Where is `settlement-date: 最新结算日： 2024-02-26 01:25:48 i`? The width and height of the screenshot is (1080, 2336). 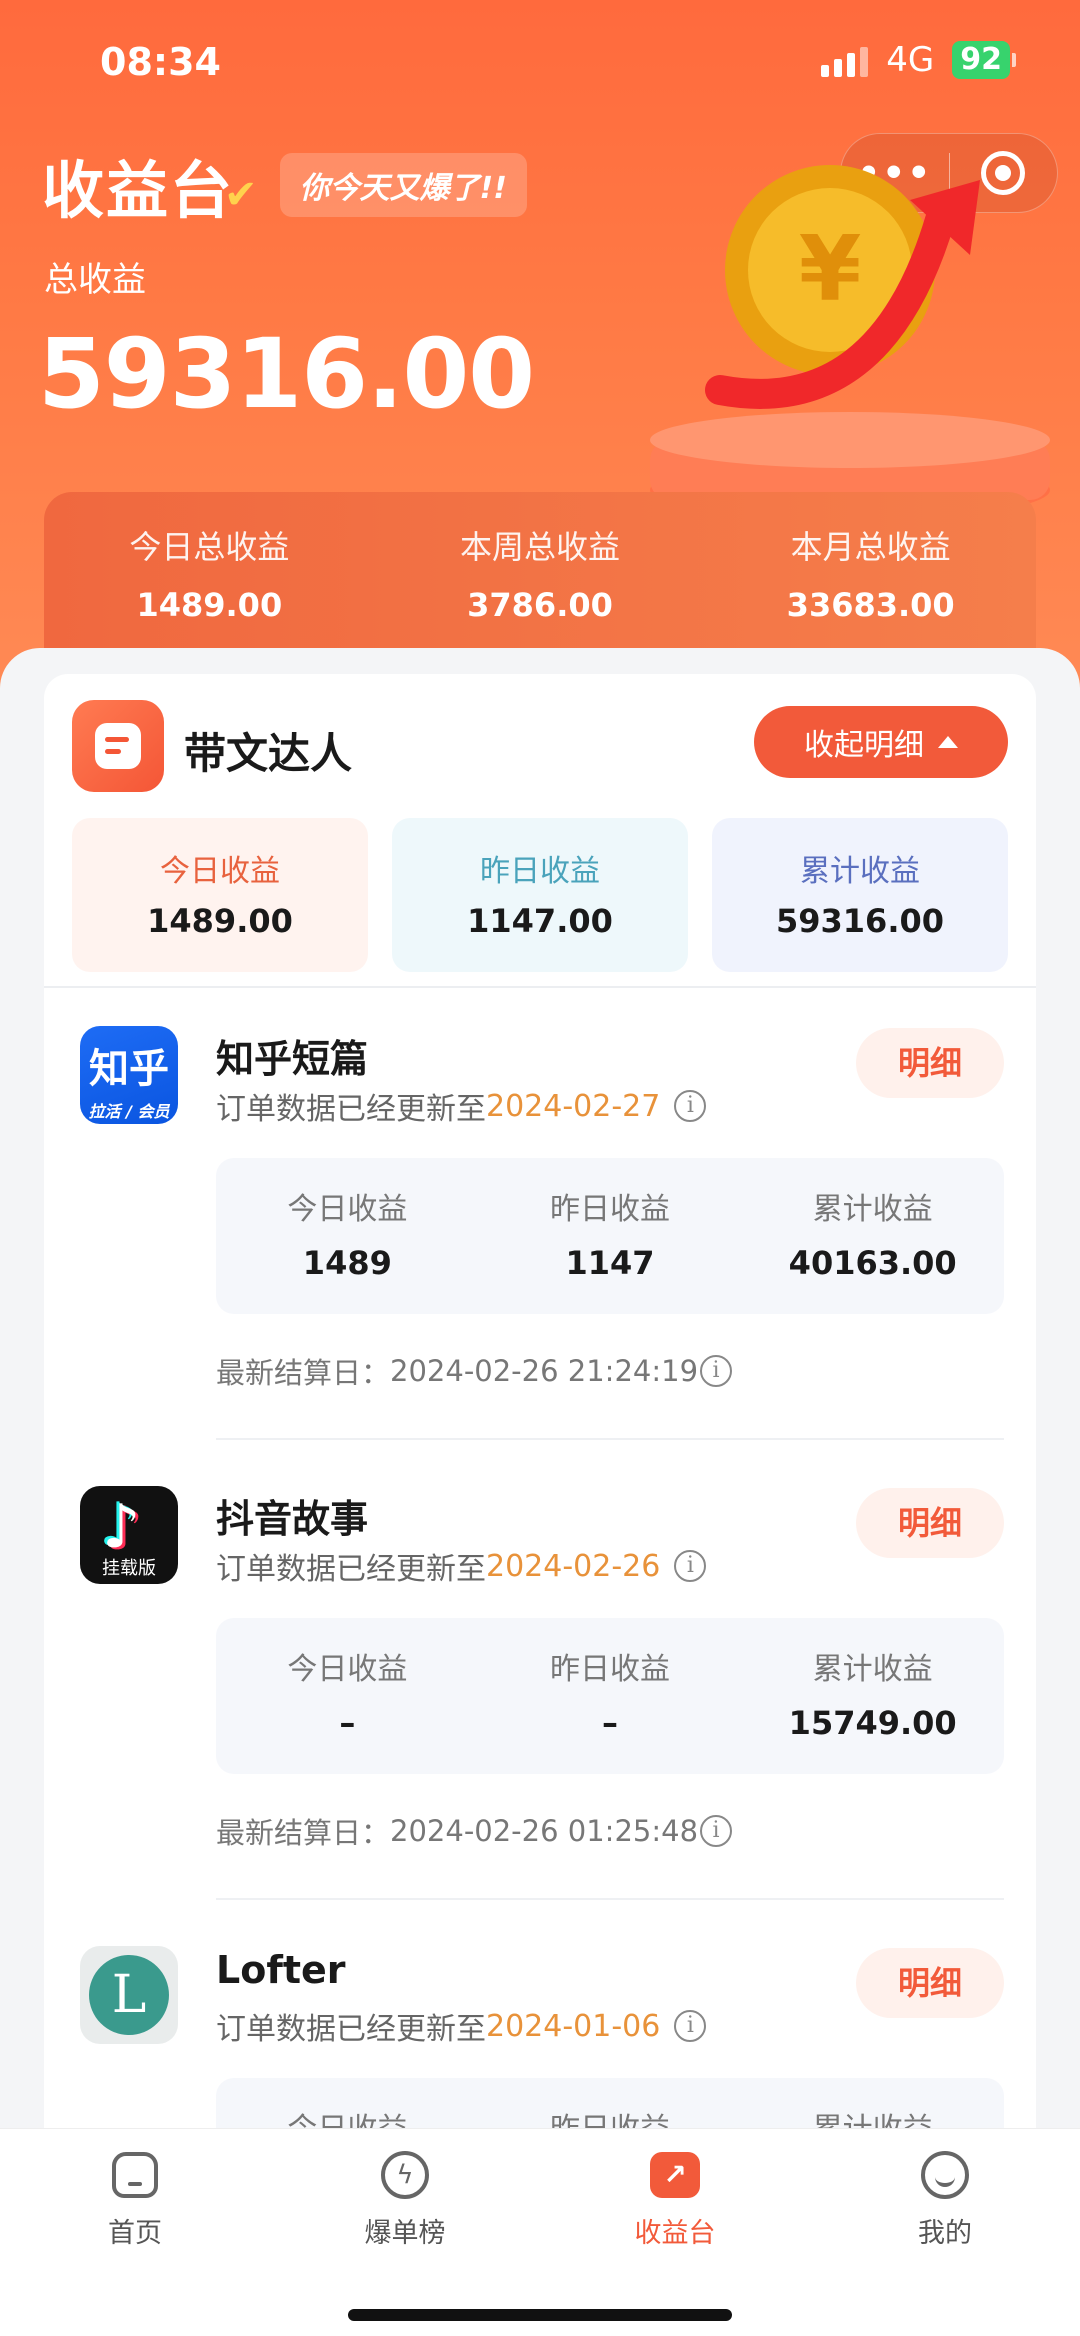
settlement-date: 最新结算日： 2024-02-26 01:25:48 i is located at coordinates (474, 1831).